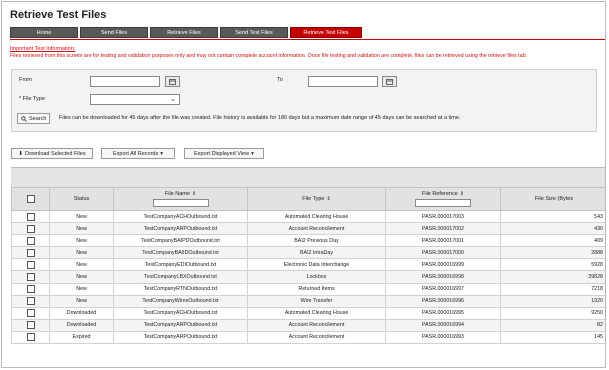 This screenshot has height=370, width=609. What do you see at coordinates (443, 229) in the screenshot?
I see `file-reference-cell: PASR.000017002` at bounding box center [443, 229].